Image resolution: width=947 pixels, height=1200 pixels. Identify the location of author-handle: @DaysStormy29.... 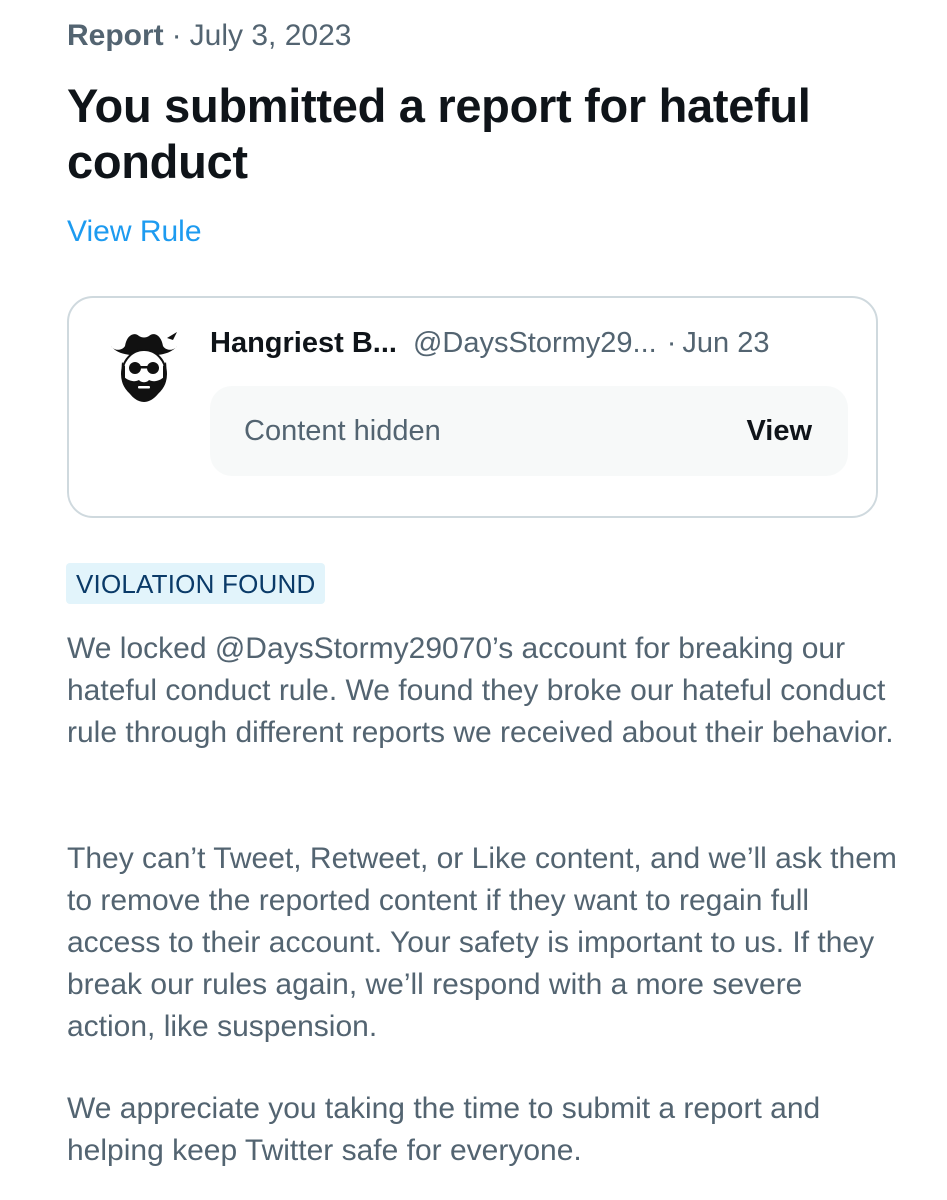
(535, 343).